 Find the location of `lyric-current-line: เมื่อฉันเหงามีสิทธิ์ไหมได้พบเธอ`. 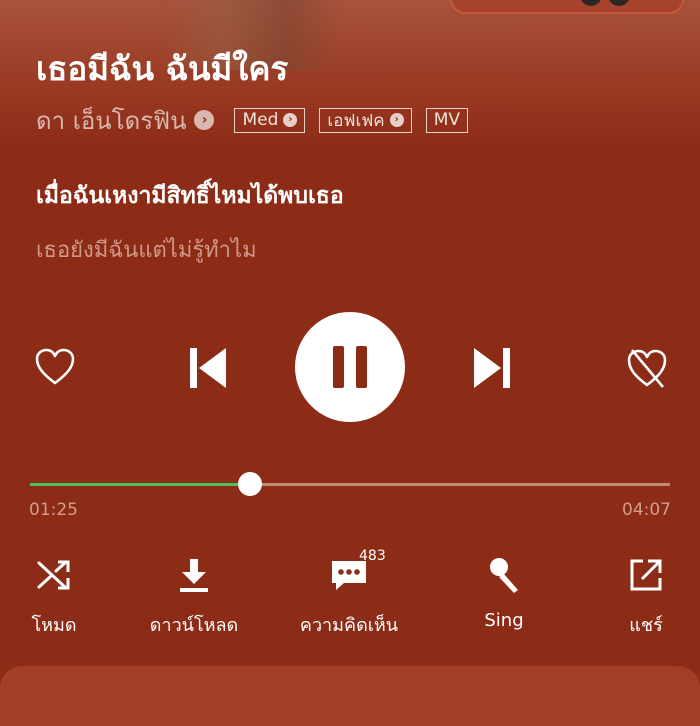

lyric-current-line: เมื่อฉันเหงามีสิทธิ์ไหมได้พบเธอ is located at coordinates (190, 196).